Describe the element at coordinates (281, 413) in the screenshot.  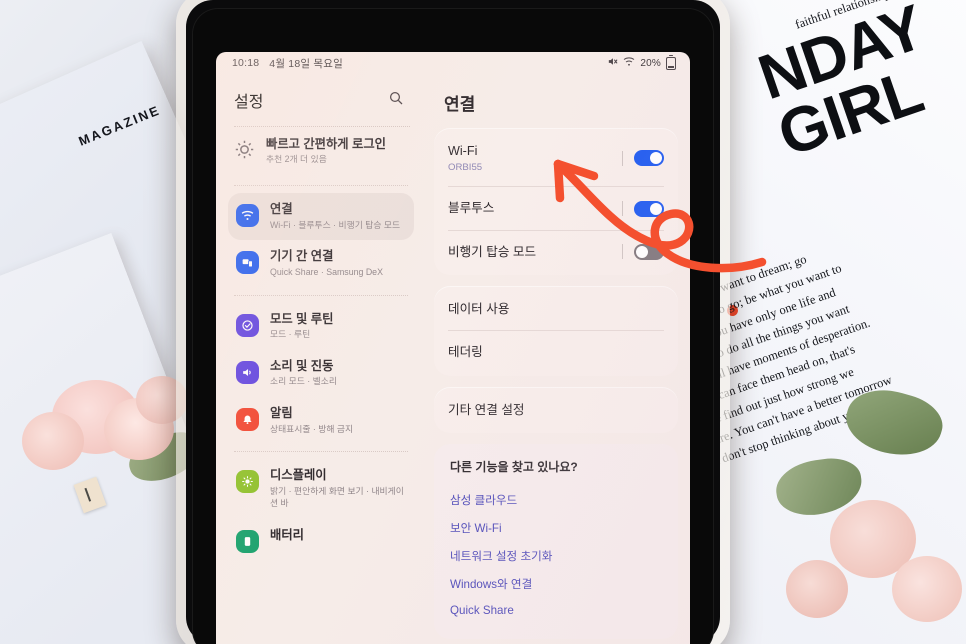
I see `sidebar-item-label: 알림` at that location.